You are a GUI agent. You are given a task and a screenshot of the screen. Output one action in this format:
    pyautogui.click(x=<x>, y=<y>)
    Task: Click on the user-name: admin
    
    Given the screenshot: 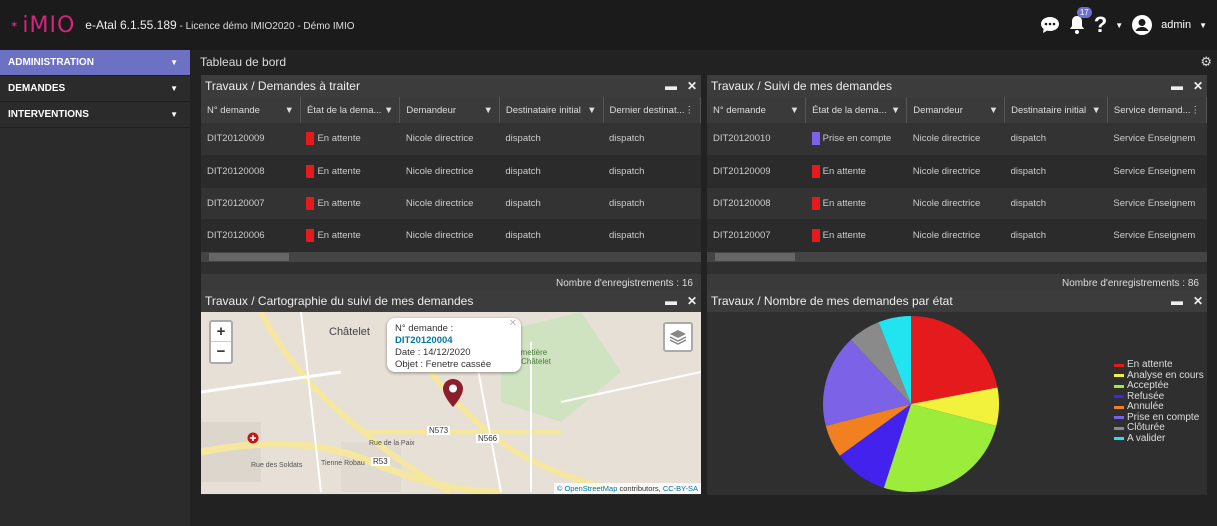 What is the action you would take?
    pyautogui.click(x=1176, y=25)
    